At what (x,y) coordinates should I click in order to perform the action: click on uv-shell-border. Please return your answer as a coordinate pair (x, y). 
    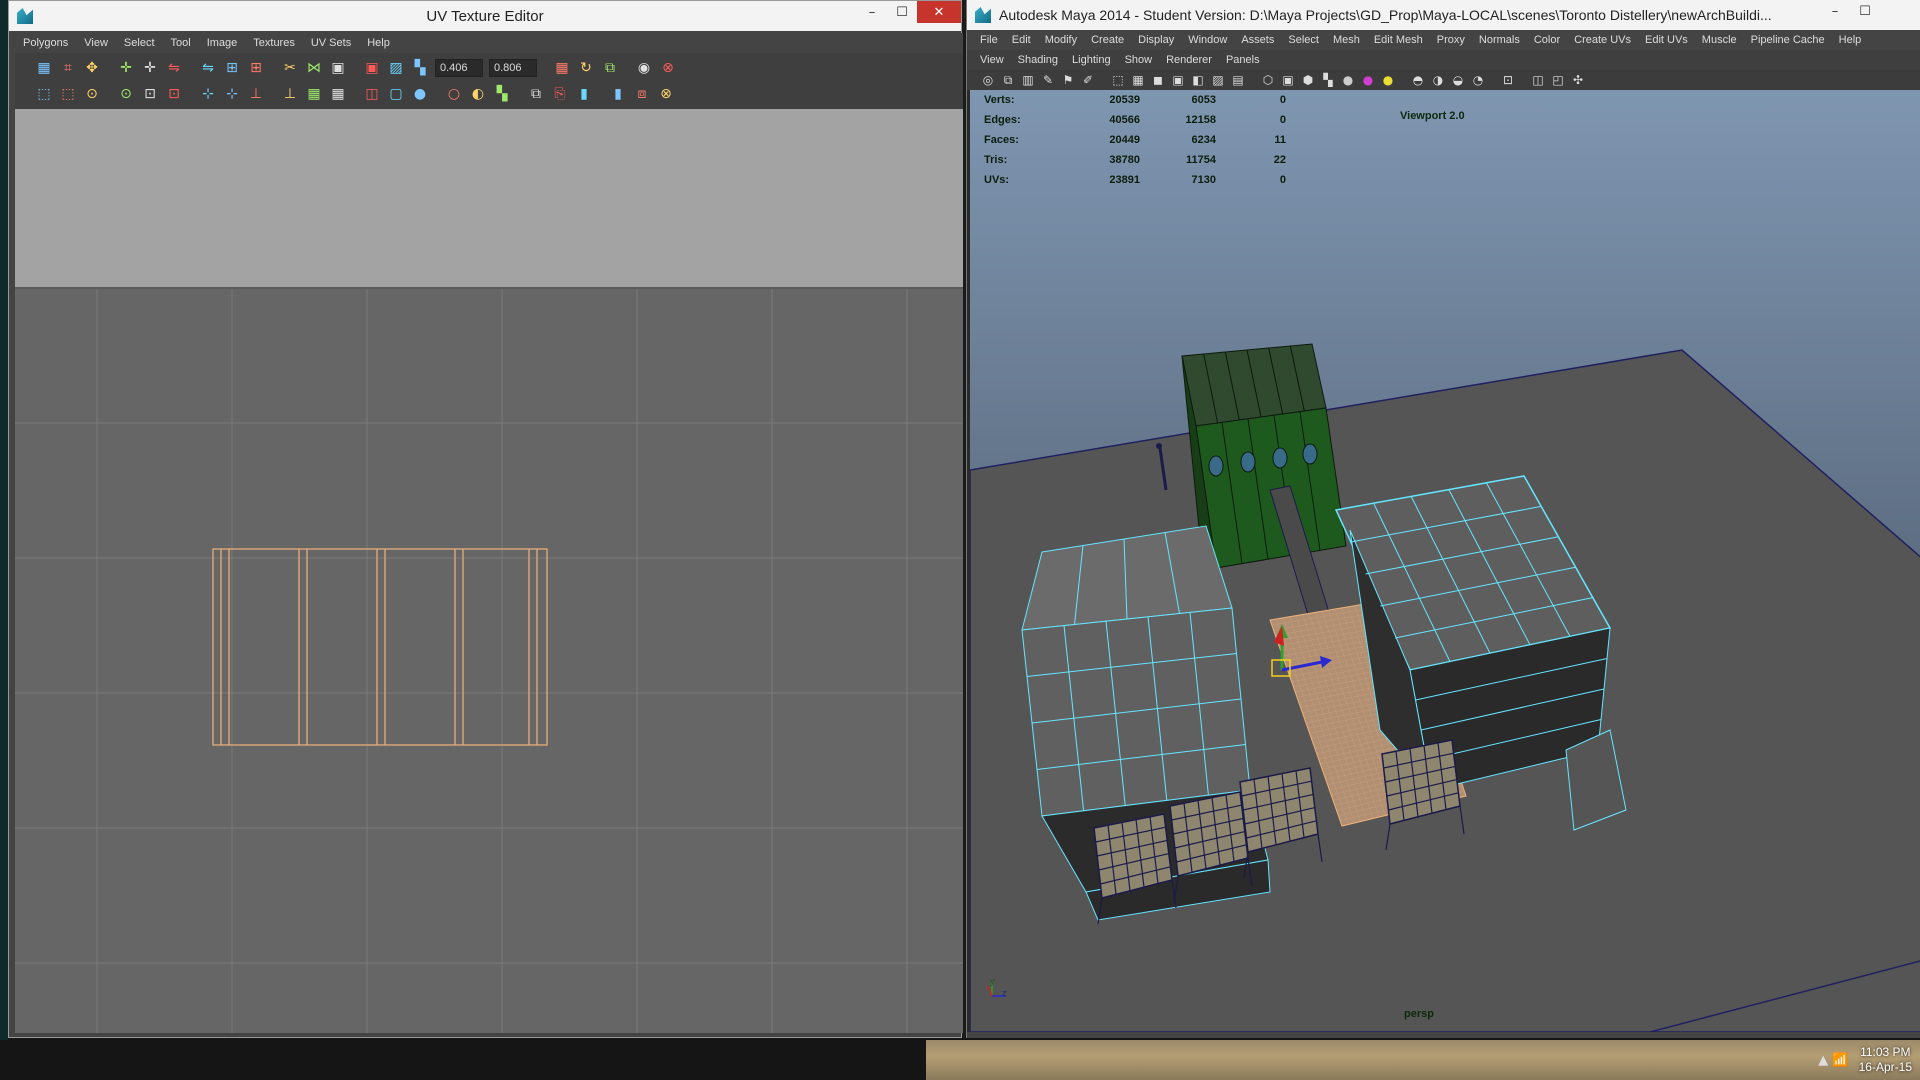
    Looking at the image, I should click on (380, 647).